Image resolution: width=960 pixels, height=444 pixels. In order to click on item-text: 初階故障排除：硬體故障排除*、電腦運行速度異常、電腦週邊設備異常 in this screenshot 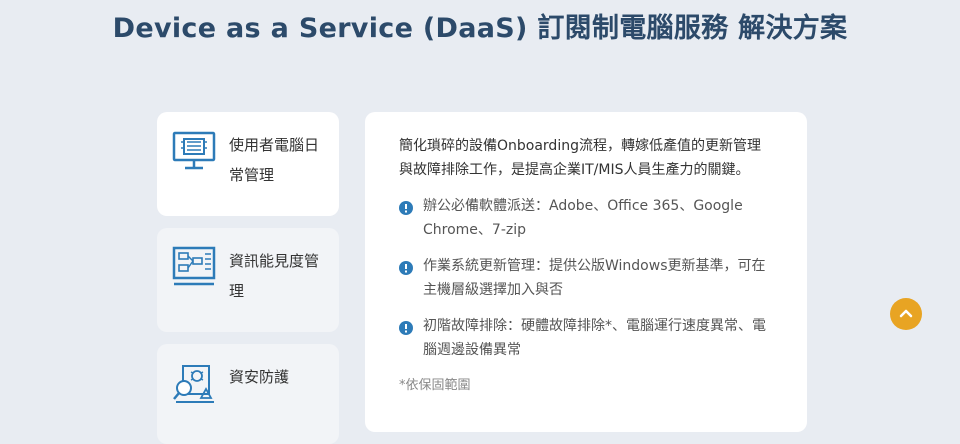, I will do `click(594, 338)`.